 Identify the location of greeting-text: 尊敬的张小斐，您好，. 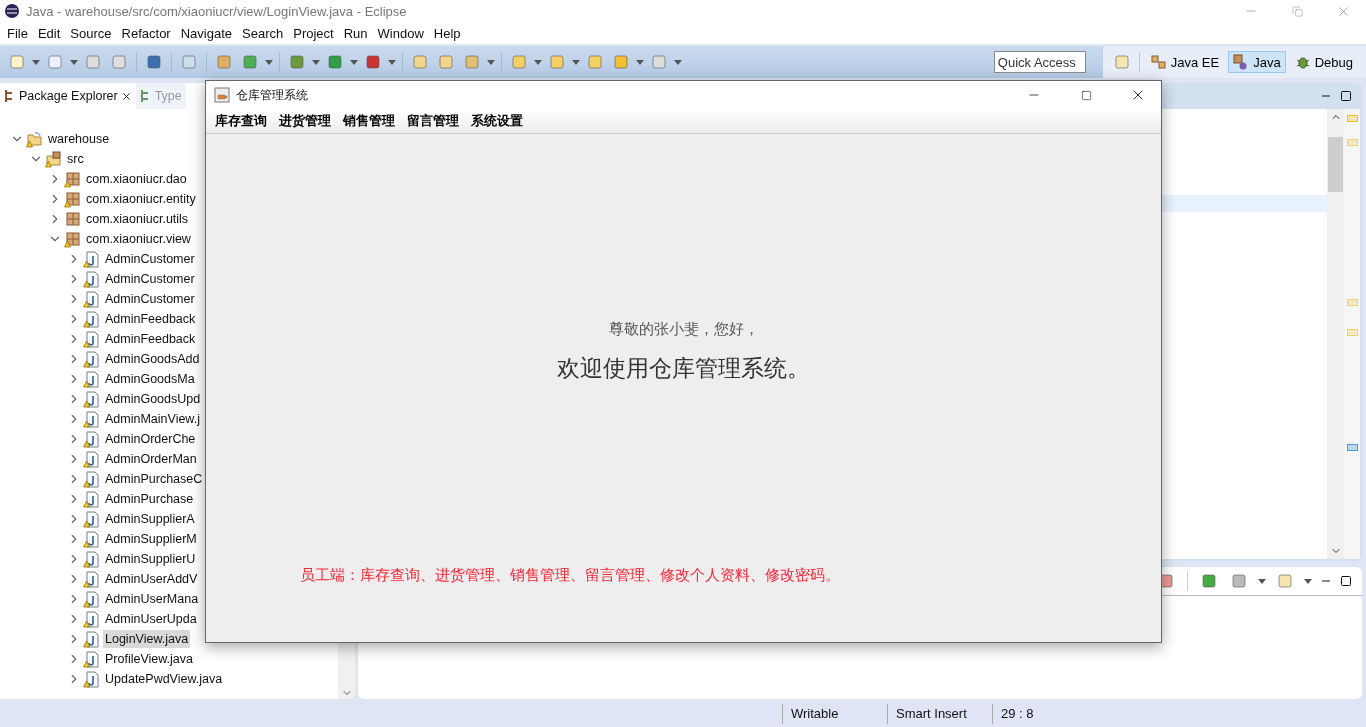
(683, 329).